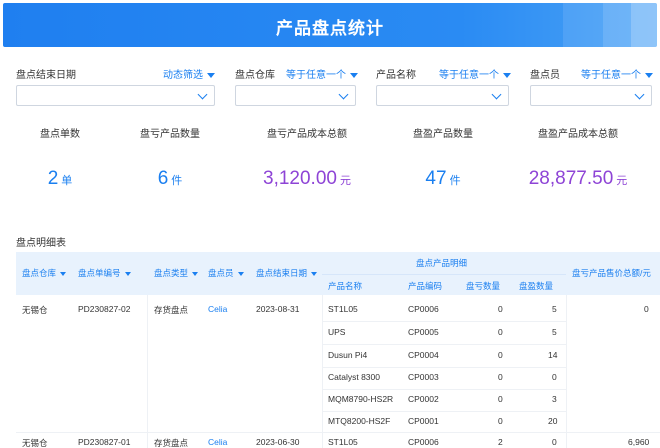 The width and height of the screenshot is (660, 448). I want to click on header-divider, so click(444, 274).